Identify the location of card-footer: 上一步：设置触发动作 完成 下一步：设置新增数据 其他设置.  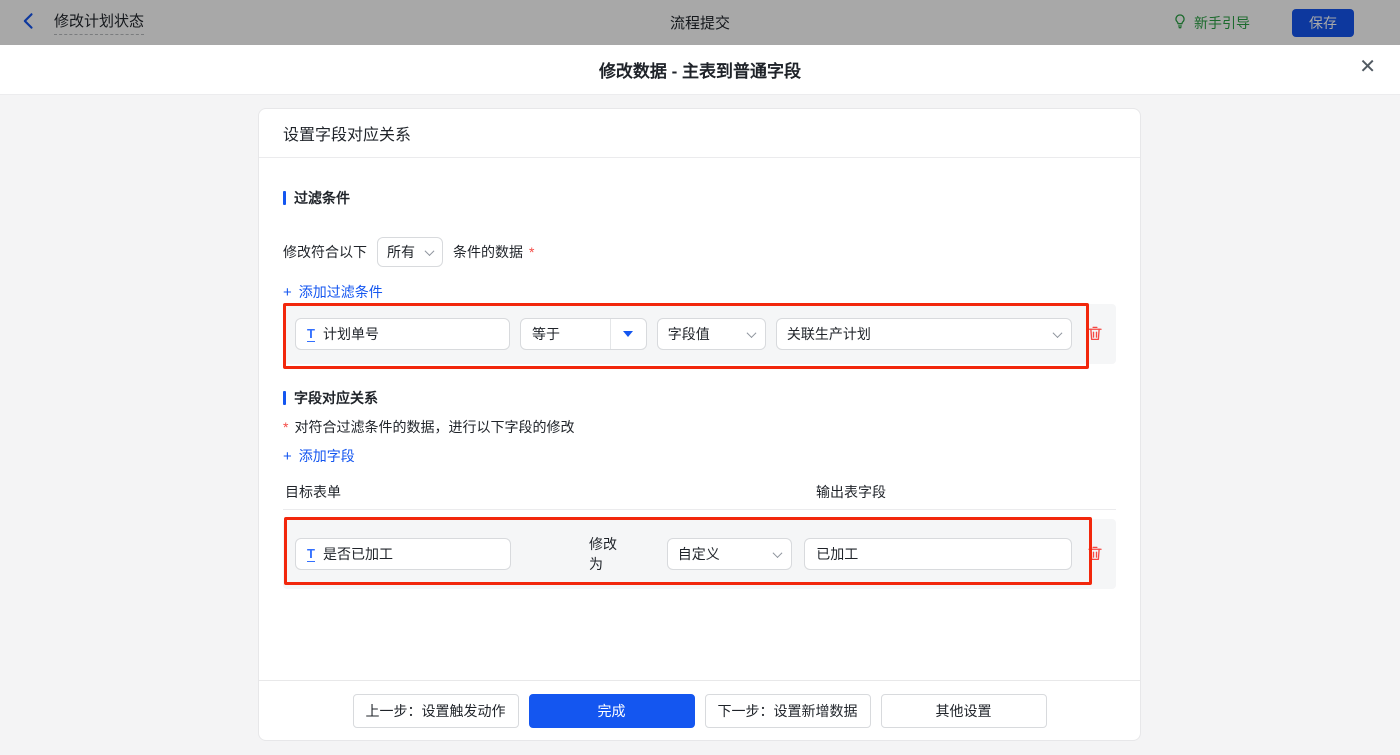
(699, 710).